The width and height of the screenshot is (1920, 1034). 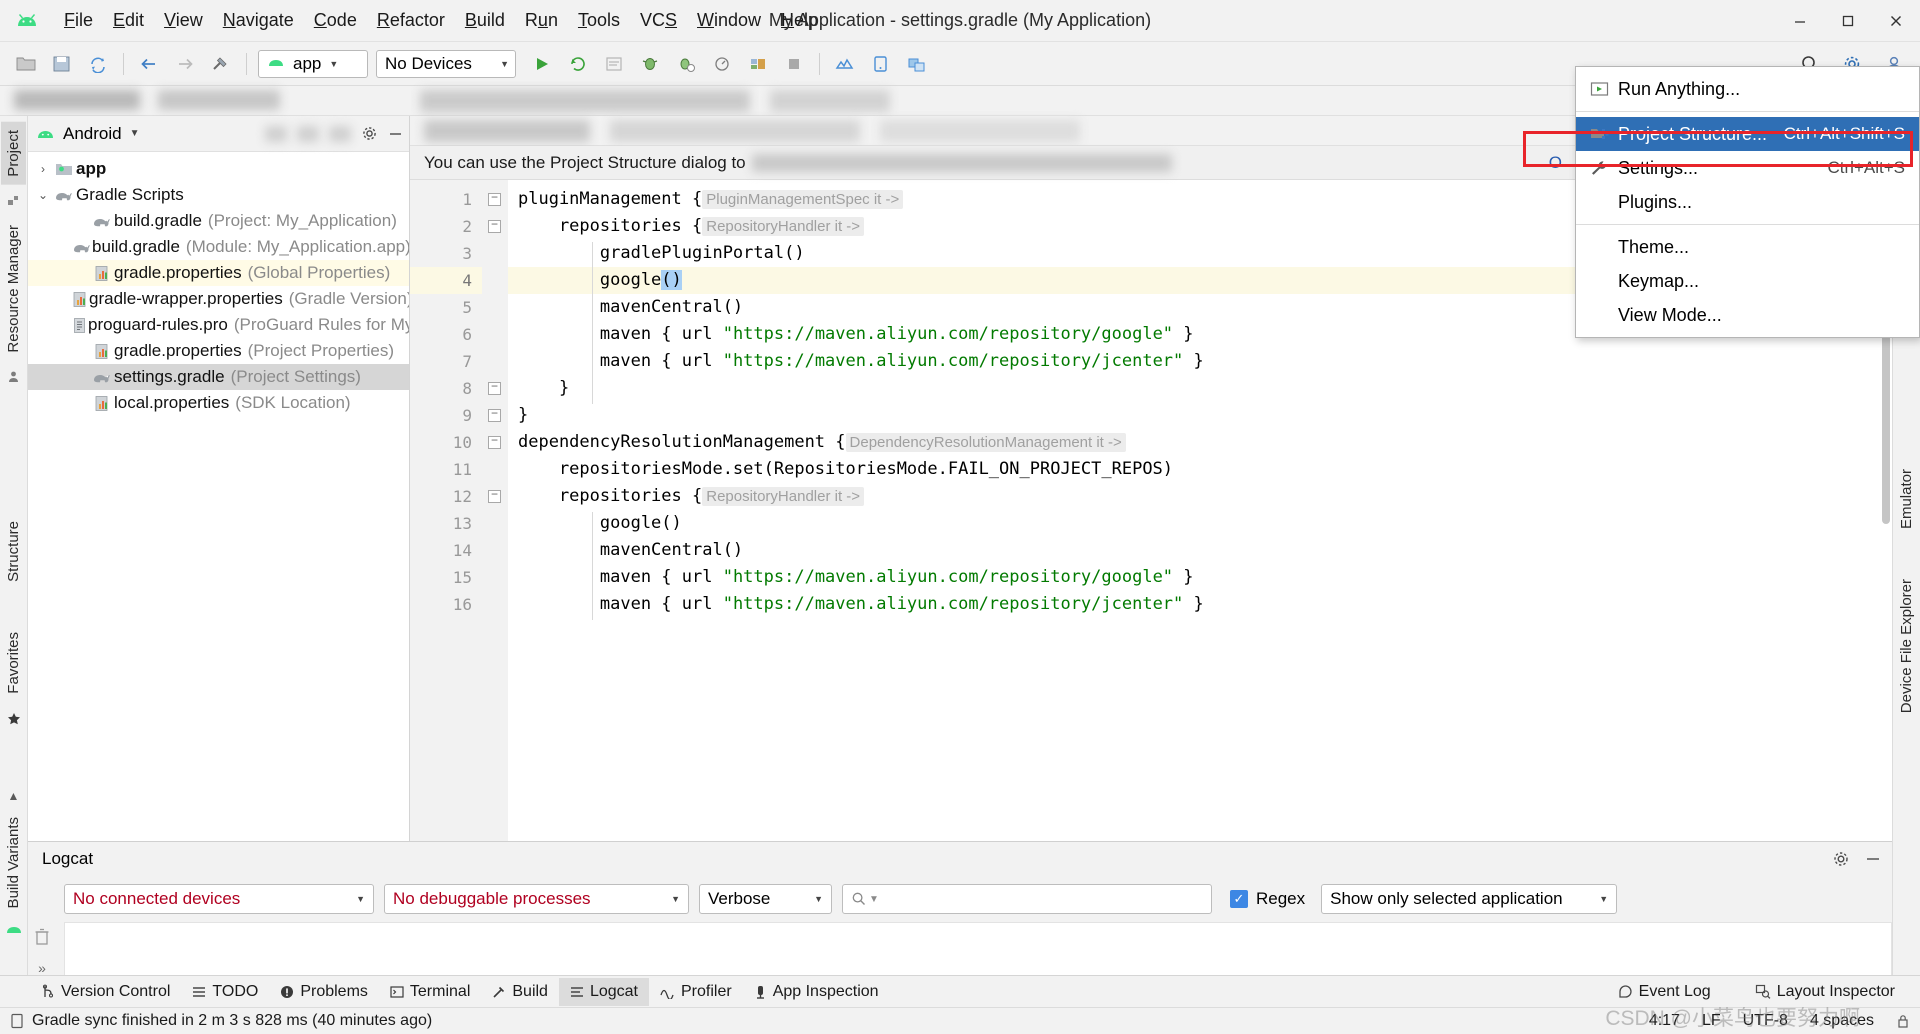 What do you see at coordinates (13, 663) in the screenshot?
I see `rail-tab-favorites: Favorites` at bounding box center [13, 663].